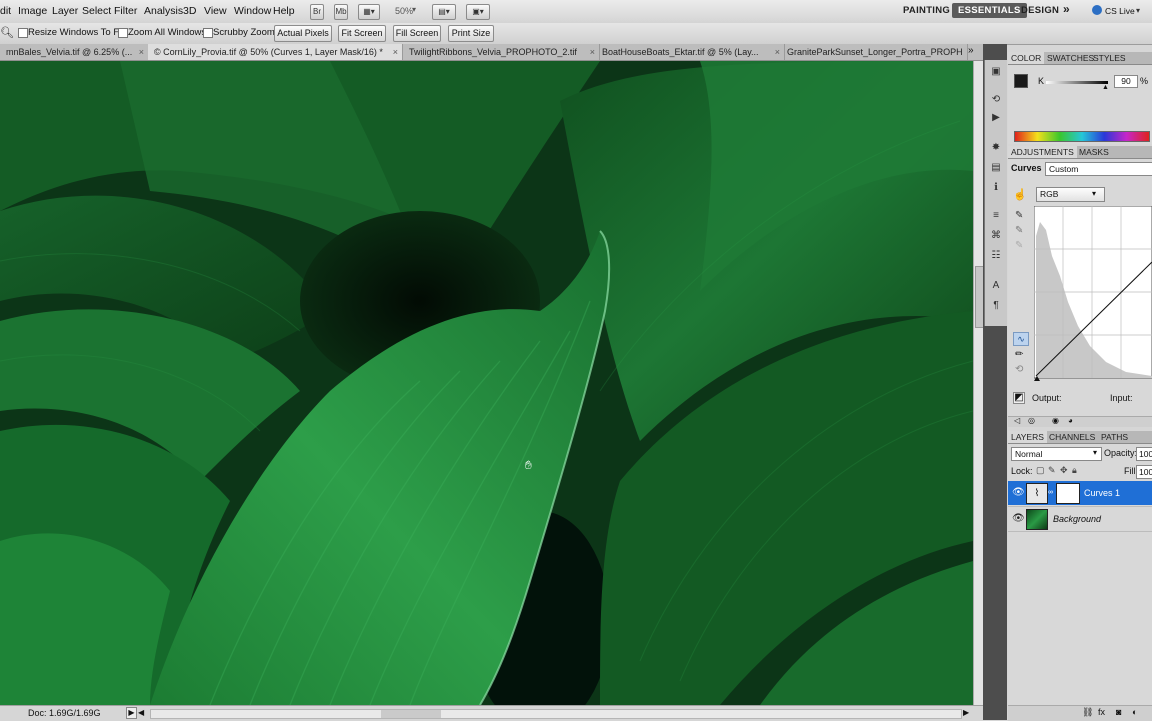  I want to click on k-value-field: 90, so click(1126, 81).